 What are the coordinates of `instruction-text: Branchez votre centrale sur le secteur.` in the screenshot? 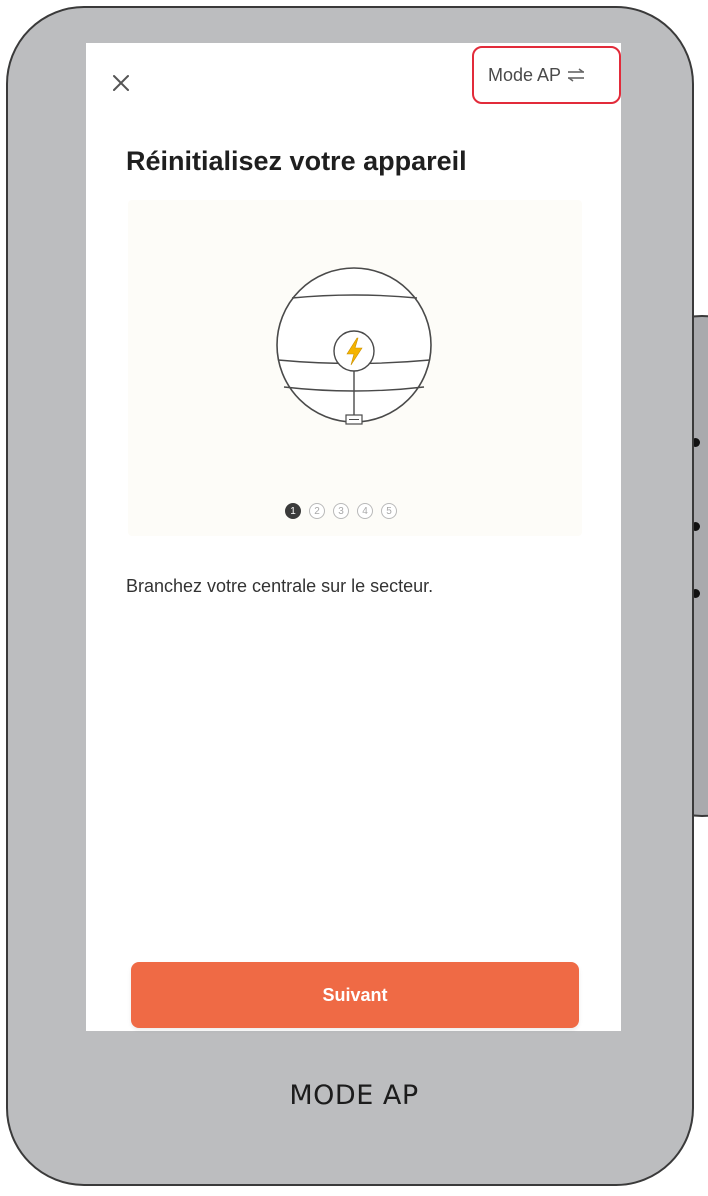 It's located at (280, 586).